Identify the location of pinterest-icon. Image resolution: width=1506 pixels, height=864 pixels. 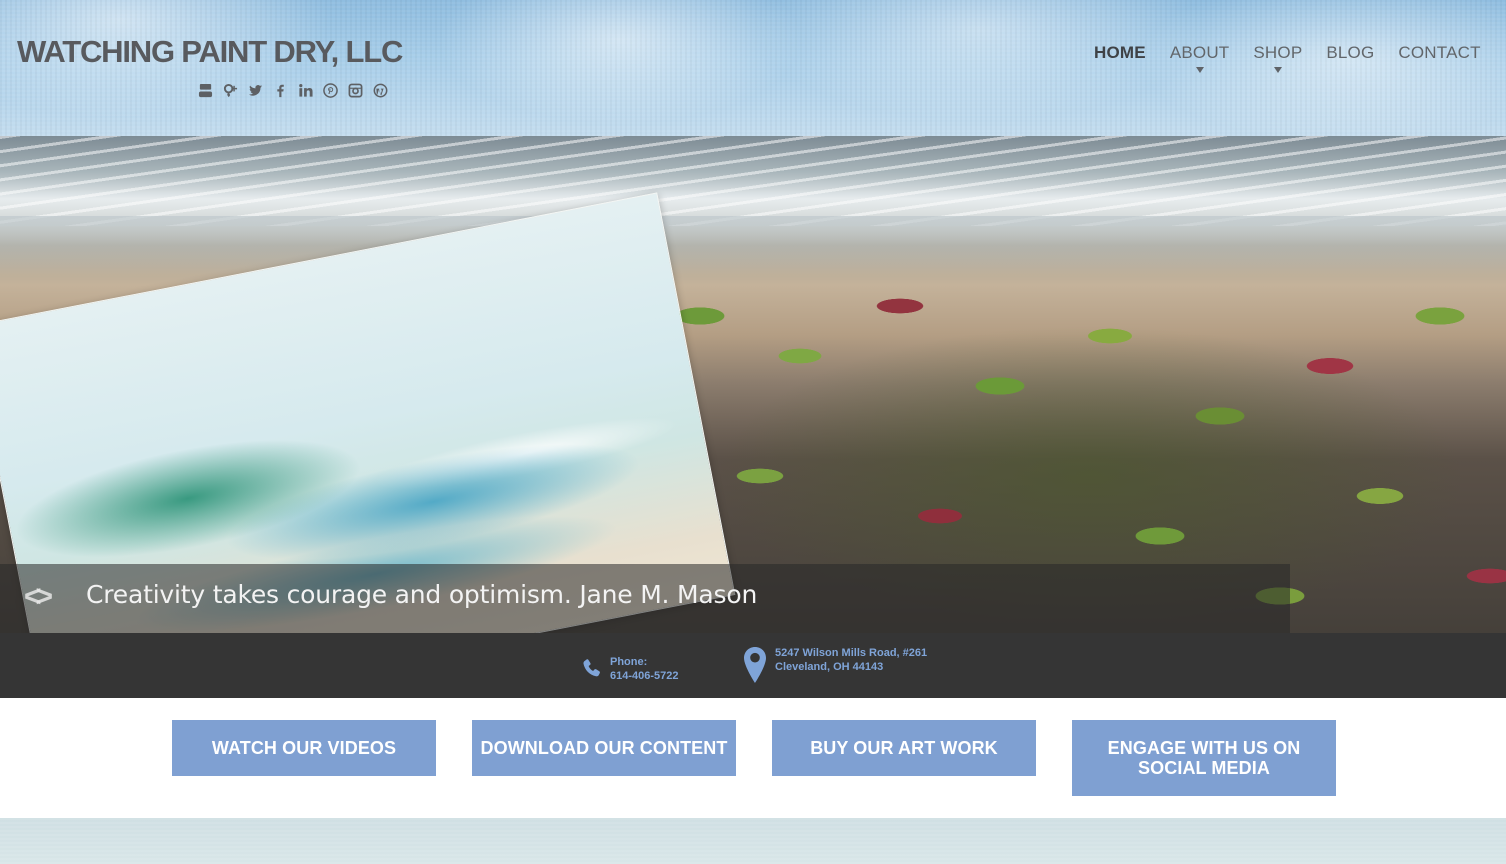
(330, 90).